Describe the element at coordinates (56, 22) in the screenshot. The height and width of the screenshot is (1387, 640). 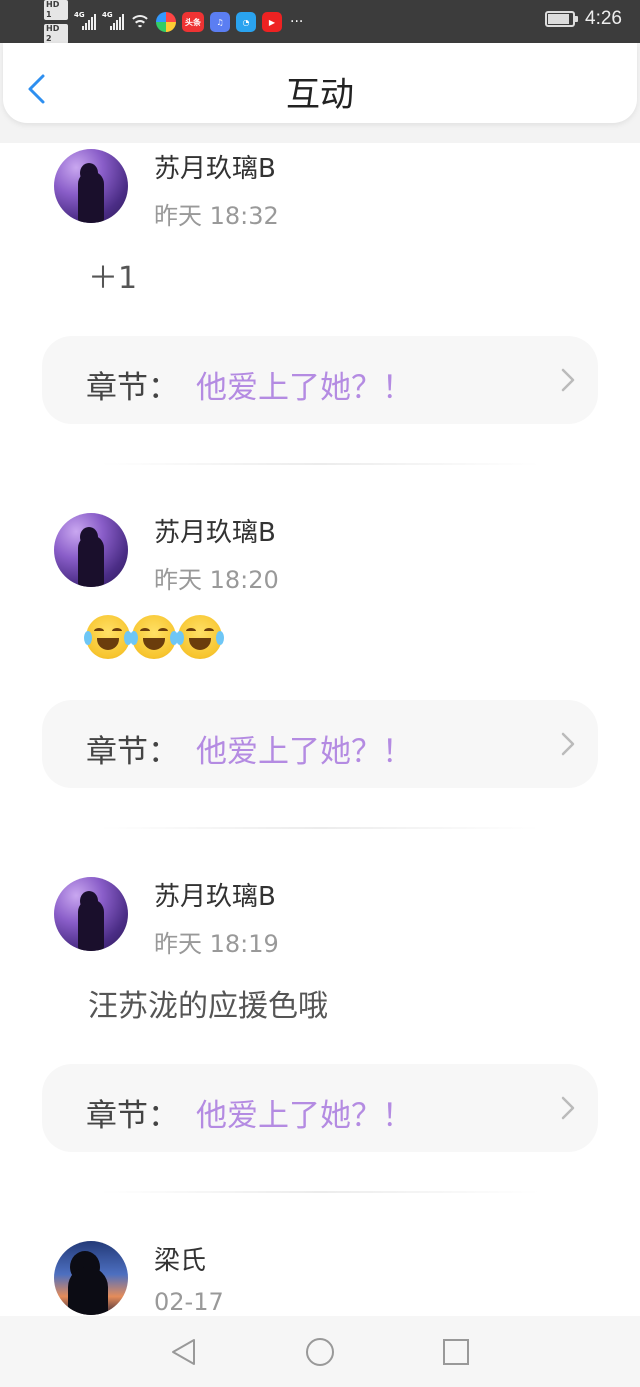
I see `hd-indicator: HD 1 HD 2` at that location.